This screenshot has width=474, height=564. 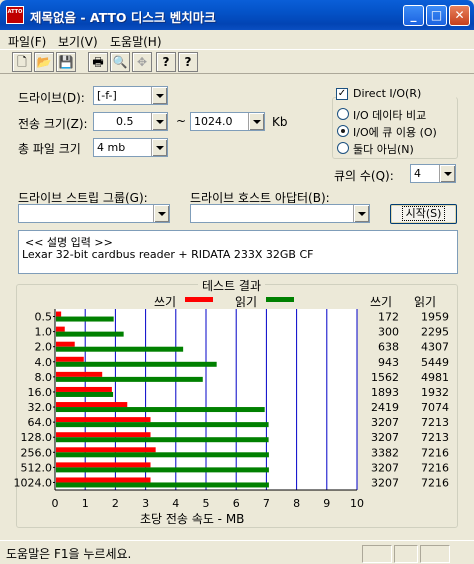 What do you see at coordinates (388, 317) in the screenshot?
I see `write-value-label: 172` at bounding box center [388, 317].